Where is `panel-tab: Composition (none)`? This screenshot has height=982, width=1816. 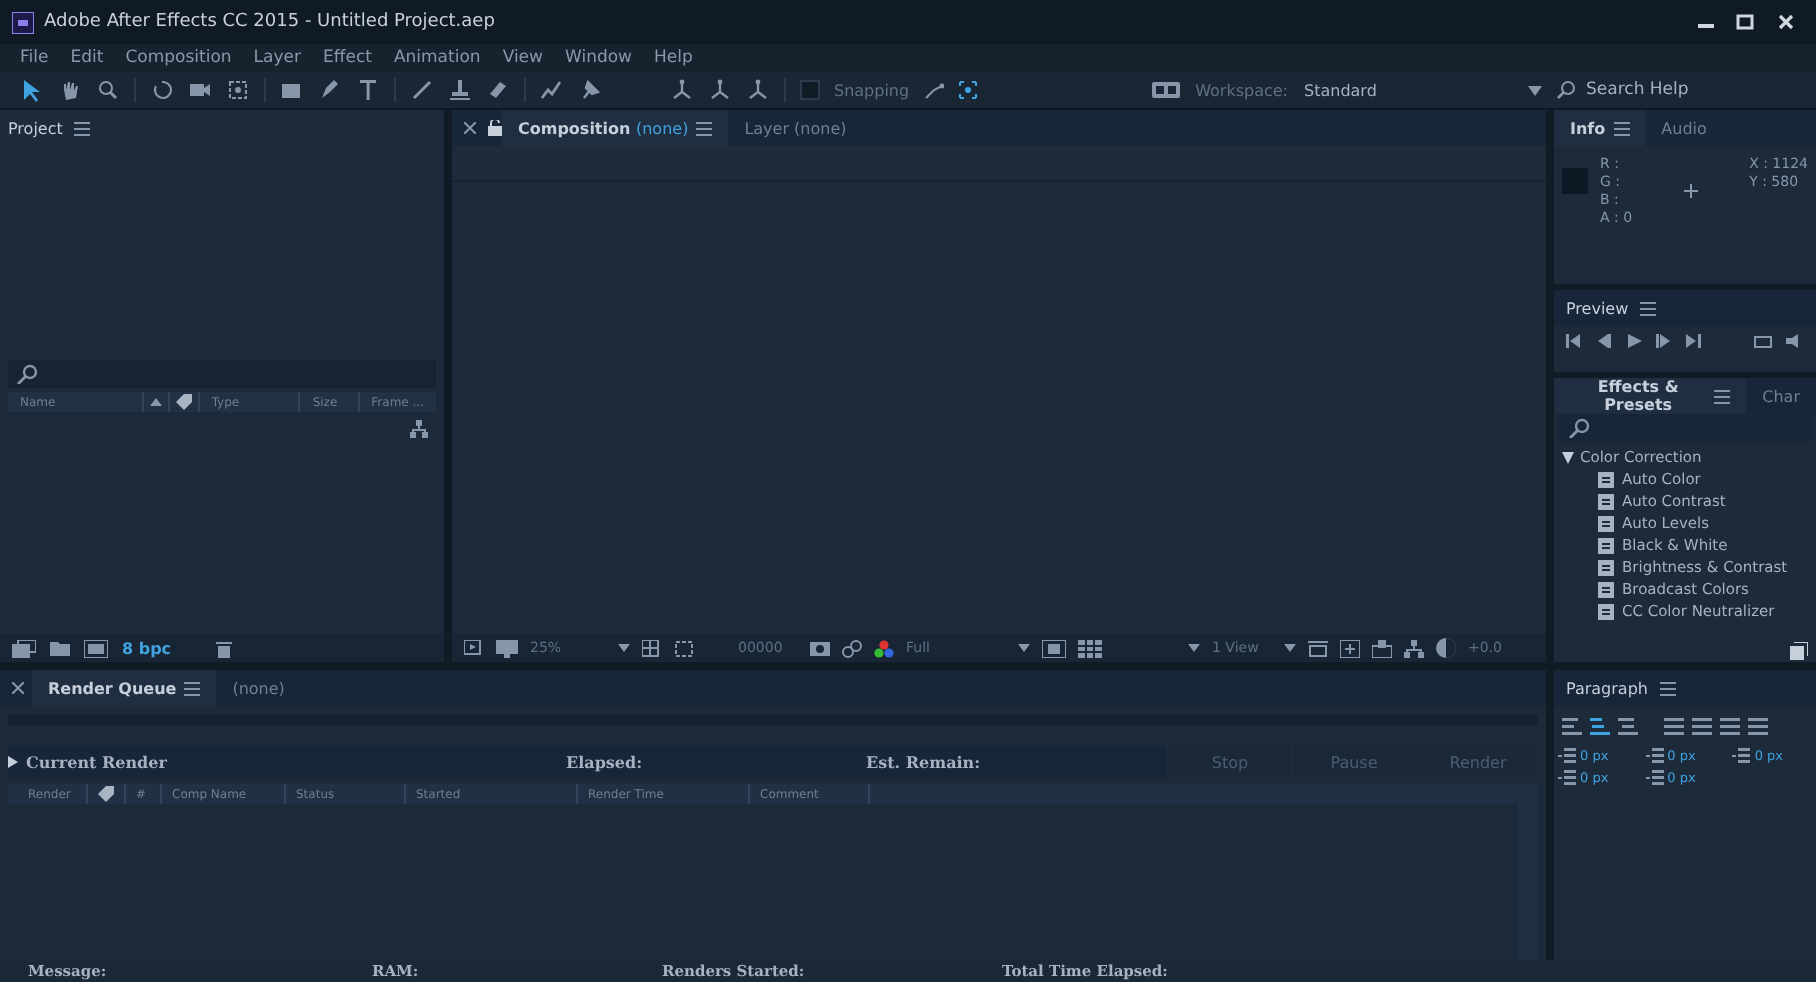 panel-tab: Composition (none) is located at coordinates (615, 128).